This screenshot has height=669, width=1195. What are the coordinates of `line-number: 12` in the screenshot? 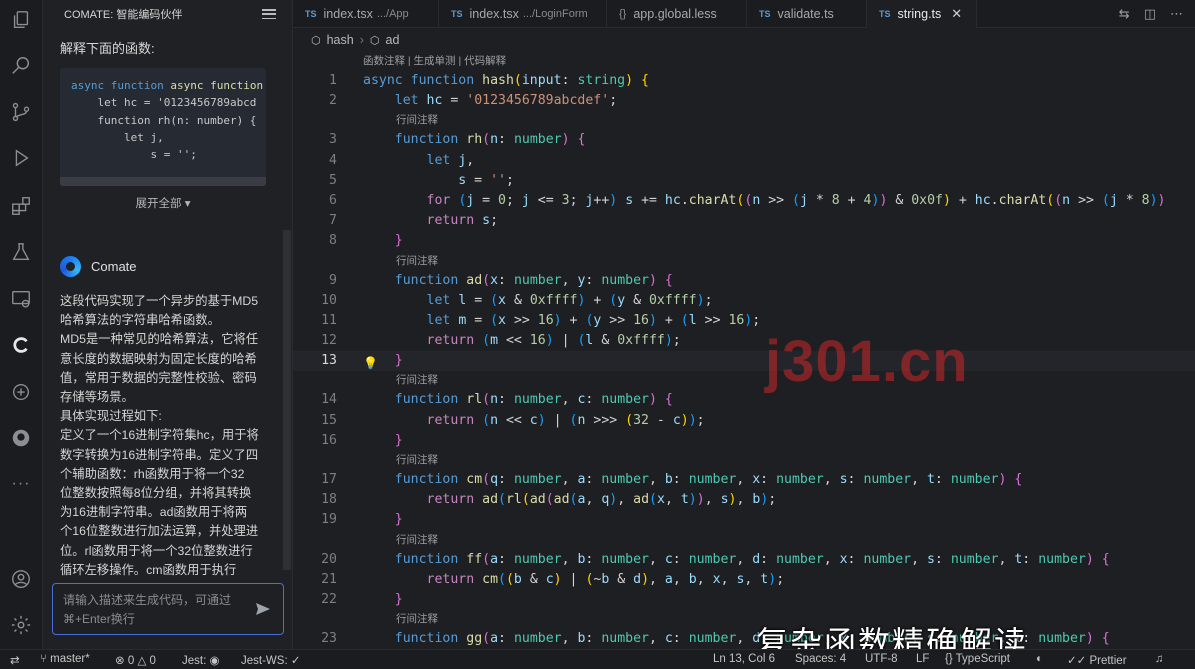 It's located at (329, 341).